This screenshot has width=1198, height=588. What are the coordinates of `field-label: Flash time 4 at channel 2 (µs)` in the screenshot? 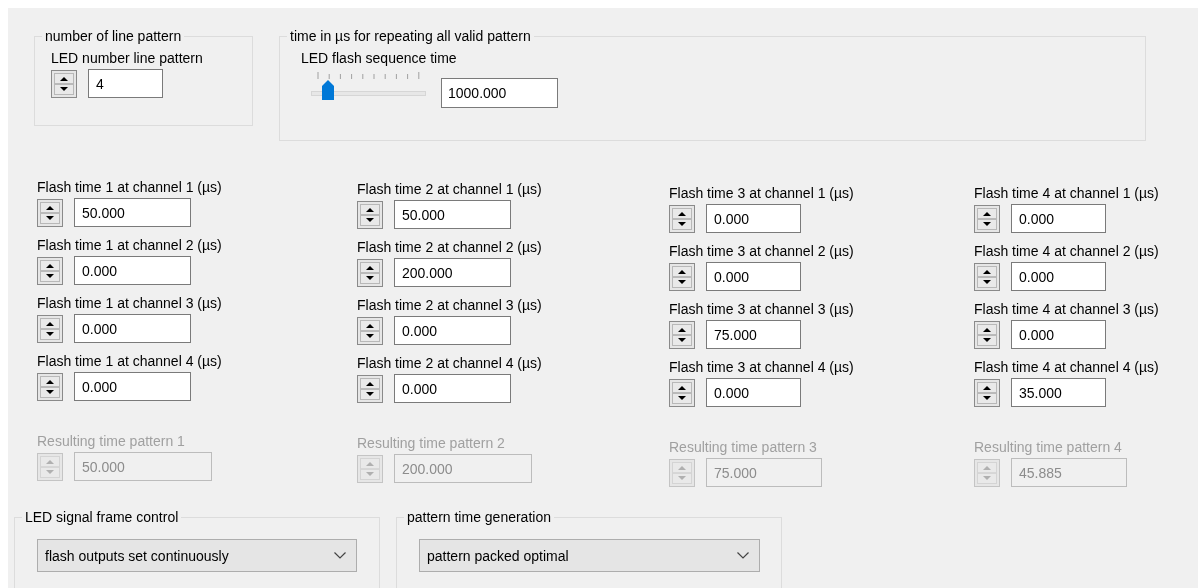 It's located at (1067, 252).